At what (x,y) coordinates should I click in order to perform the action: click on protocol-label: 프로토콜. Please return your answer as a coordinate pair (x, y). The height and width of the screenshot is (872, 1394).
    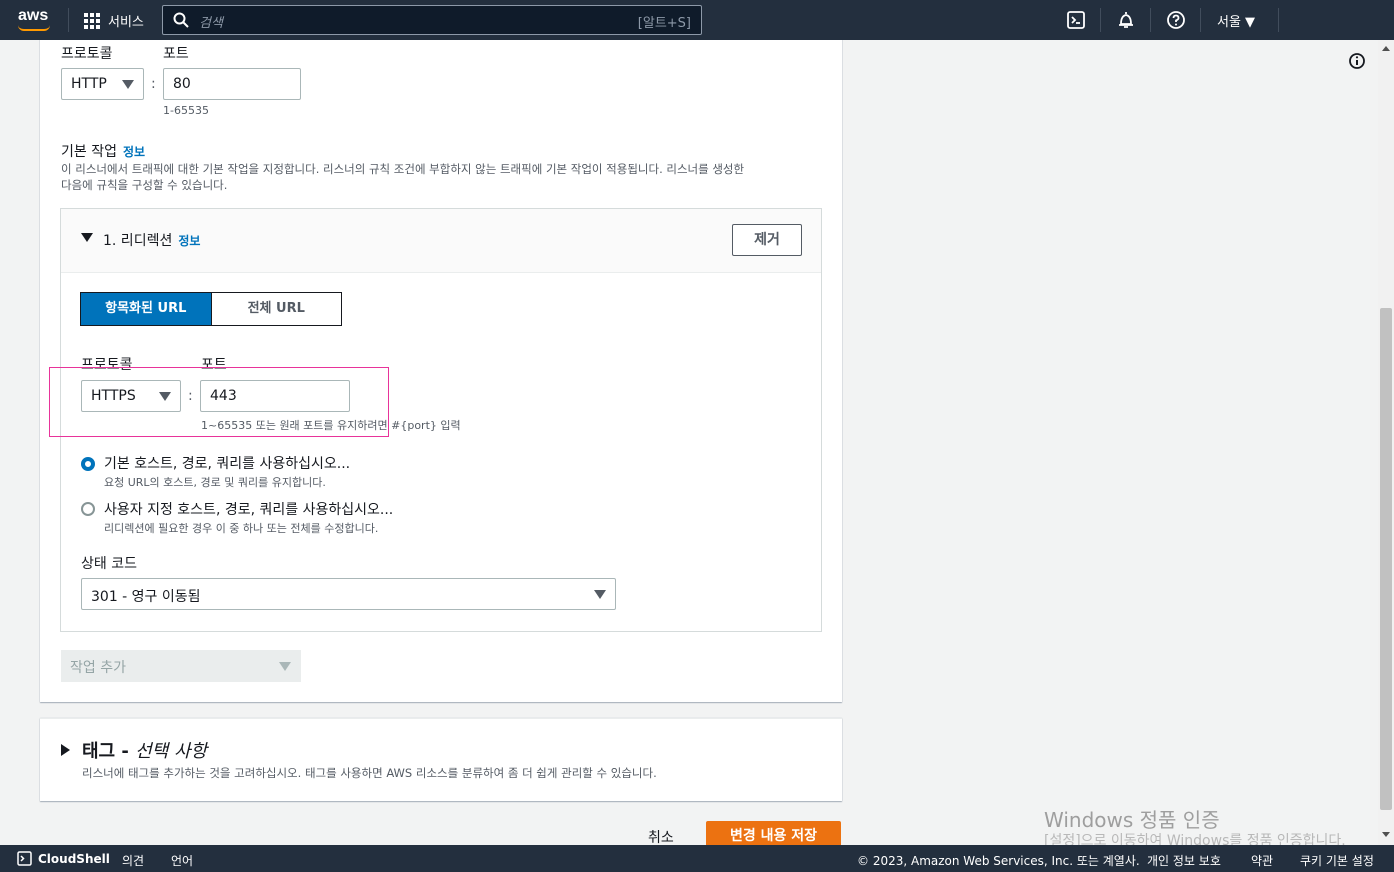
    Looking at the image, I should click on (87, 54).